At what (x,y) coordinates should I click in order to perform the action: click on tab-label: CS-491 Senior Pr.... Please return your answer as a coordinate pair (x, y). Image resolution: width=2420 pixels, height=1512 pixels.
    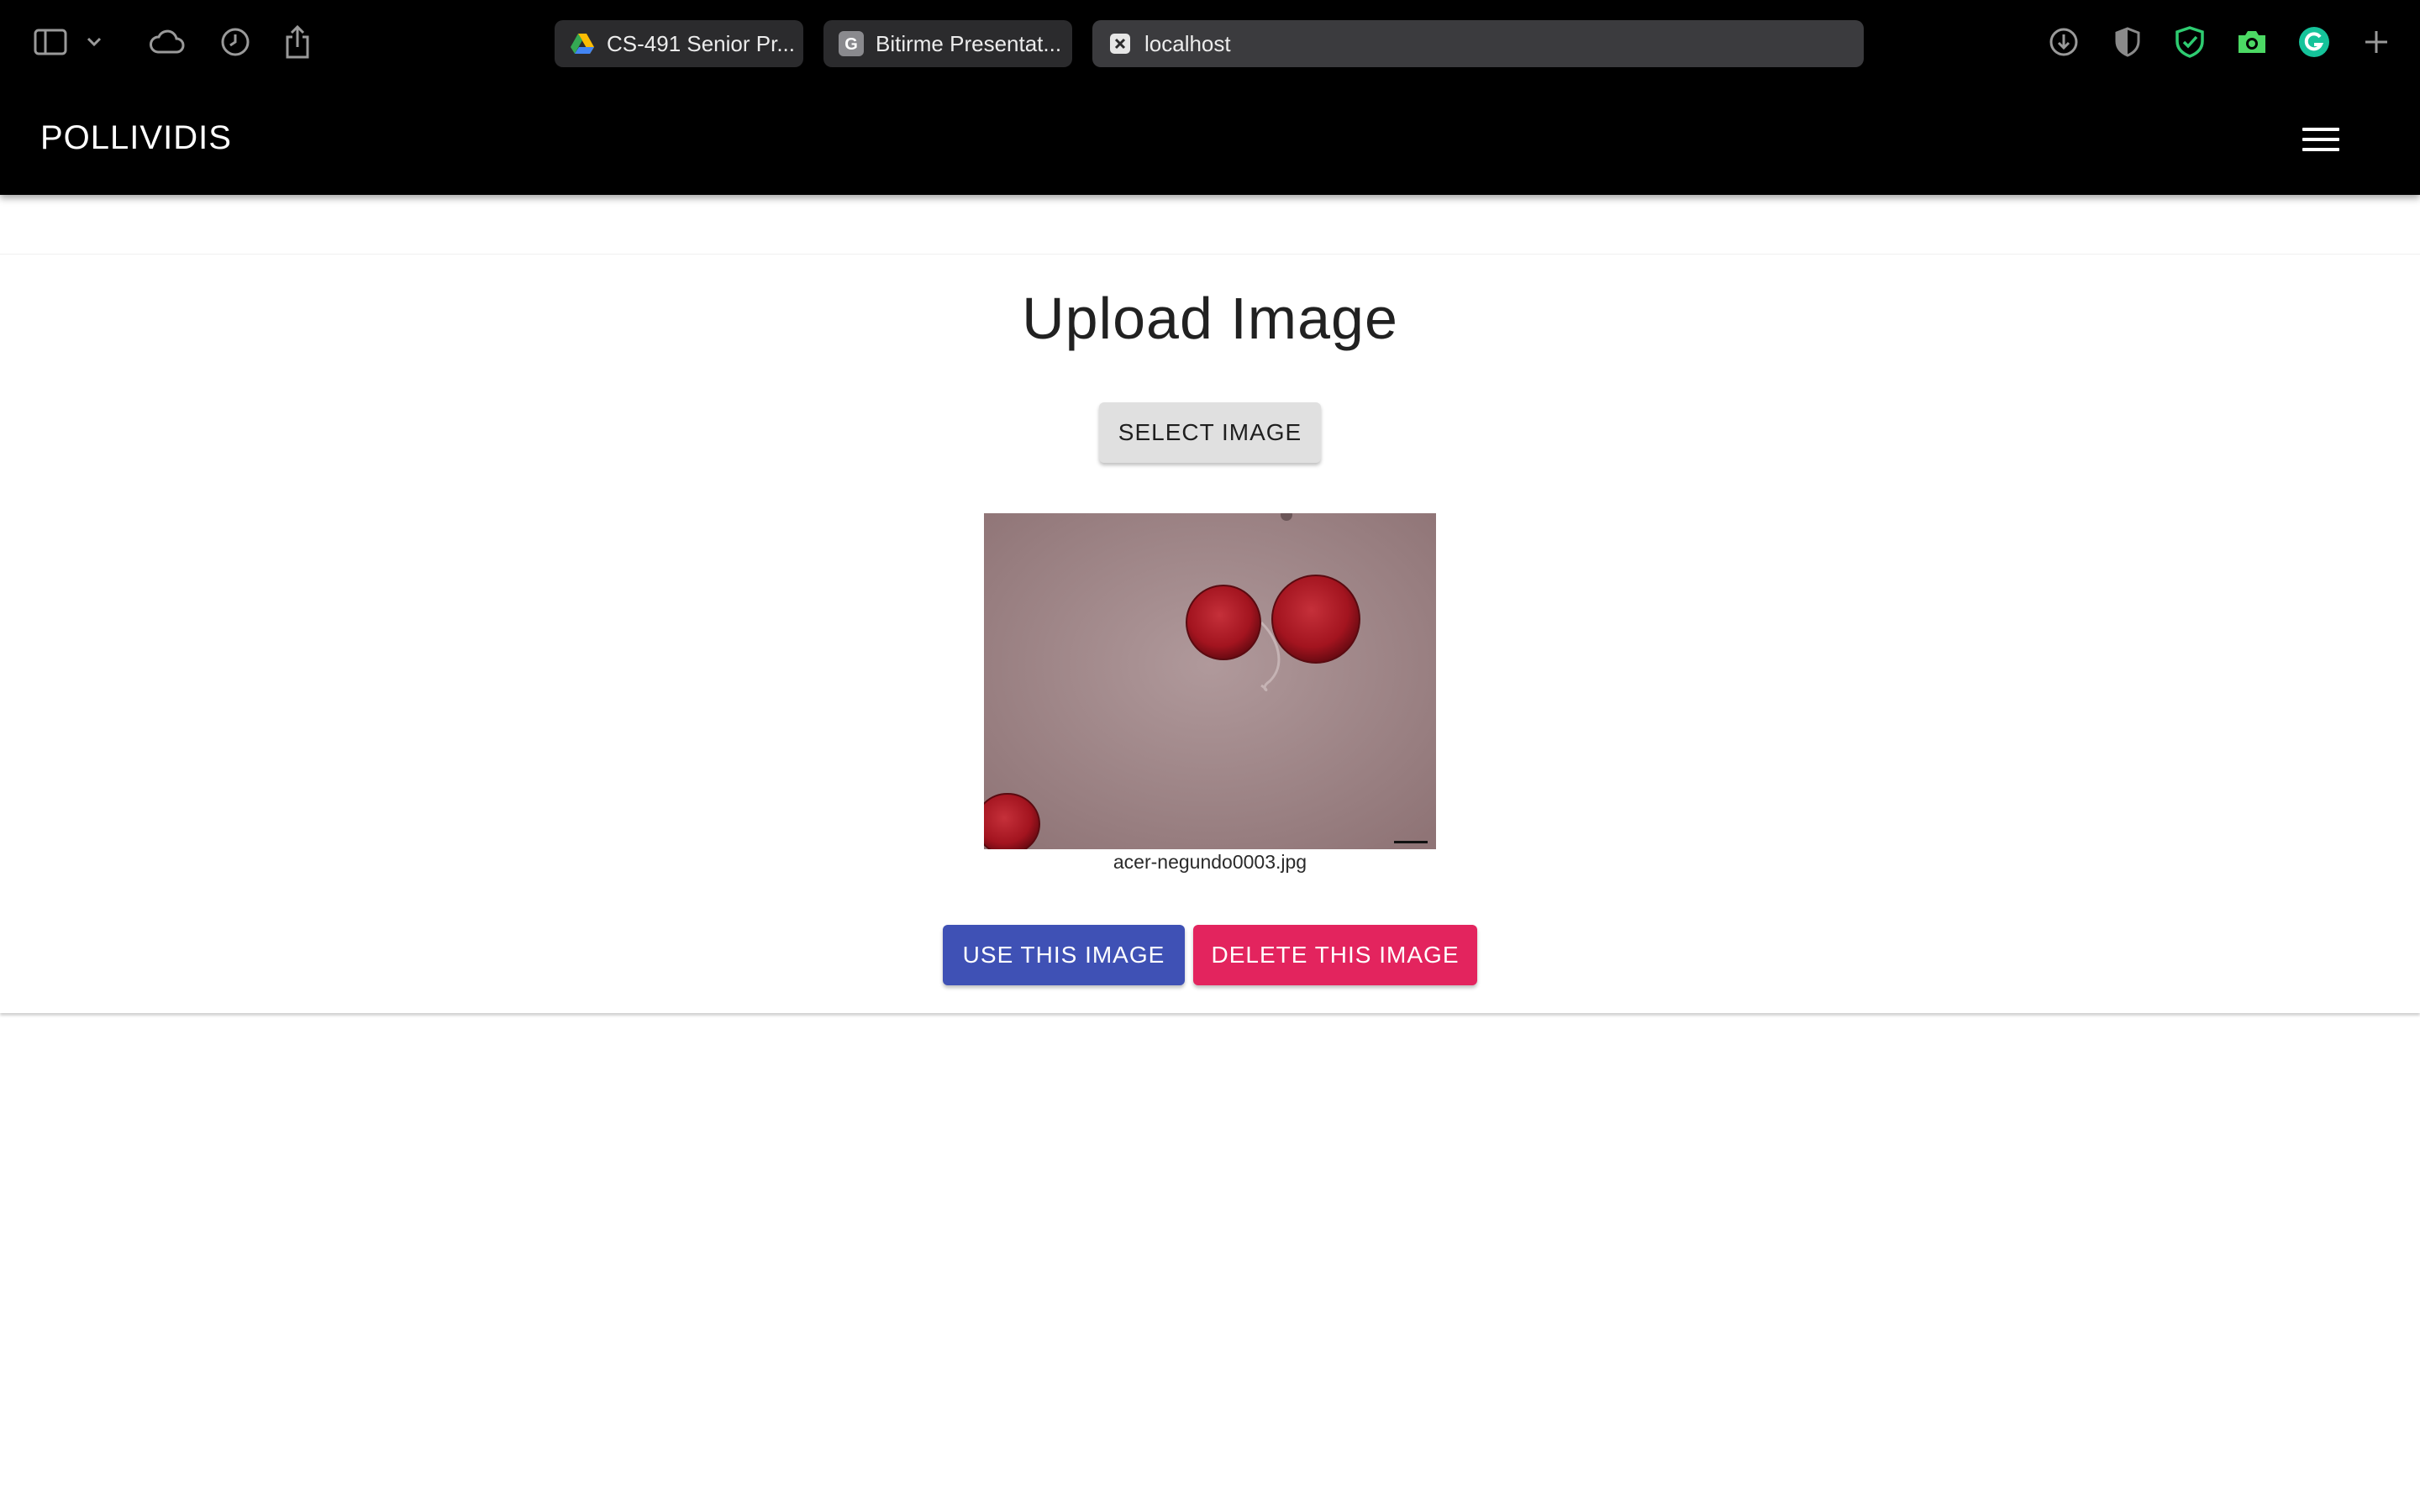
    Looking at the image, I should click on (701, 43).